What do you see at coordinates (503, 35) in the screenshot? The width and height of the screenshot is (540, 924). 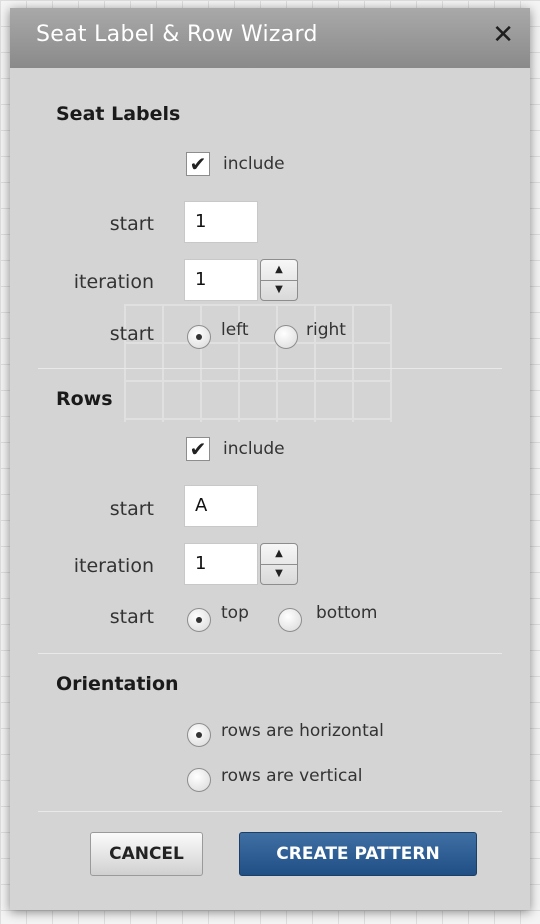 I see `close-icon: ✕` at bounding box center [503, 35].